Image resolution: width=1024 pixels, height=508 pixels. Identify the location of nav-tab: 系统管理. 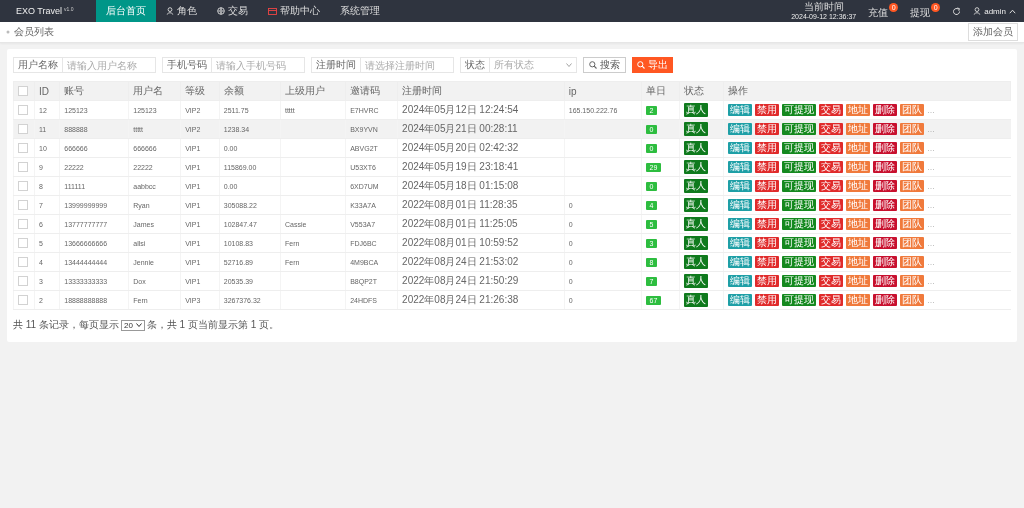
(360, 11).